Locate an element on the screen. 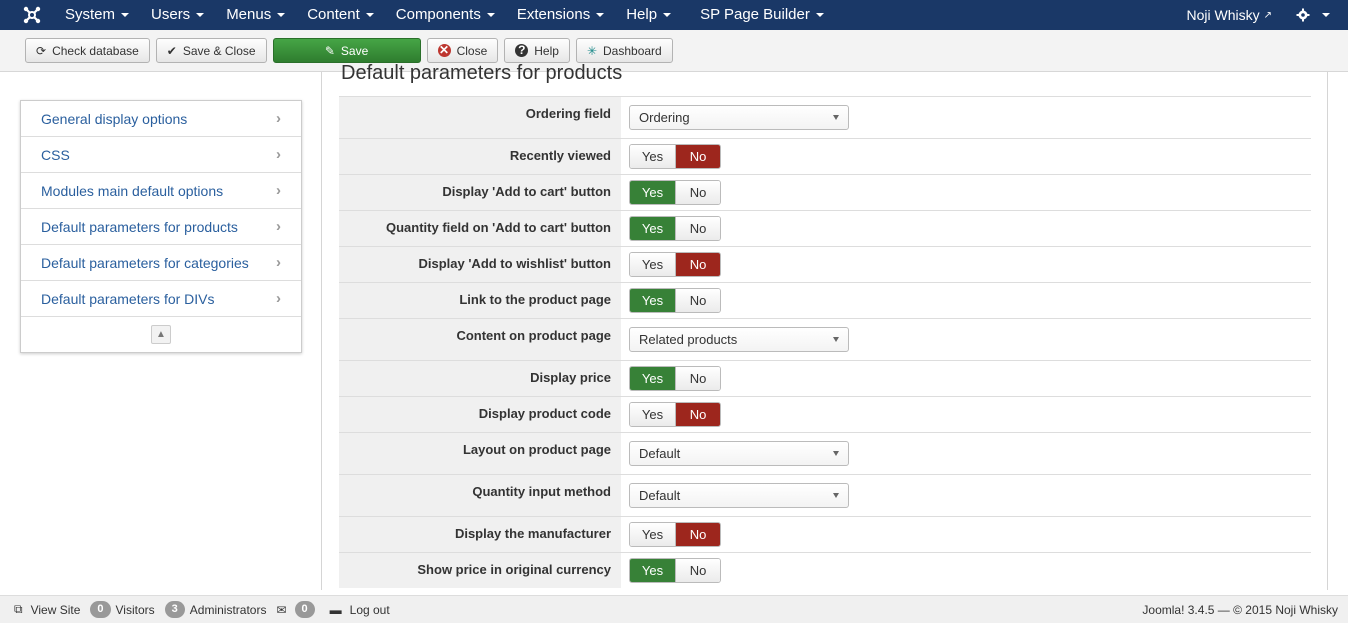 The width and height of the screenshot is (1348, 623). gear-icon is located at coordinates (1303, 15).